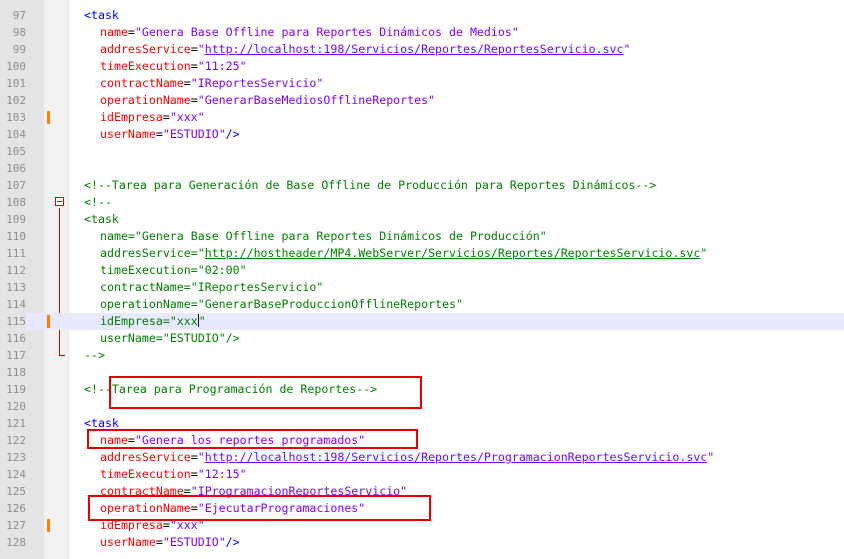 This screenshot has width=844, height=559. I want to click on code-line: 106, so click(422, 168).